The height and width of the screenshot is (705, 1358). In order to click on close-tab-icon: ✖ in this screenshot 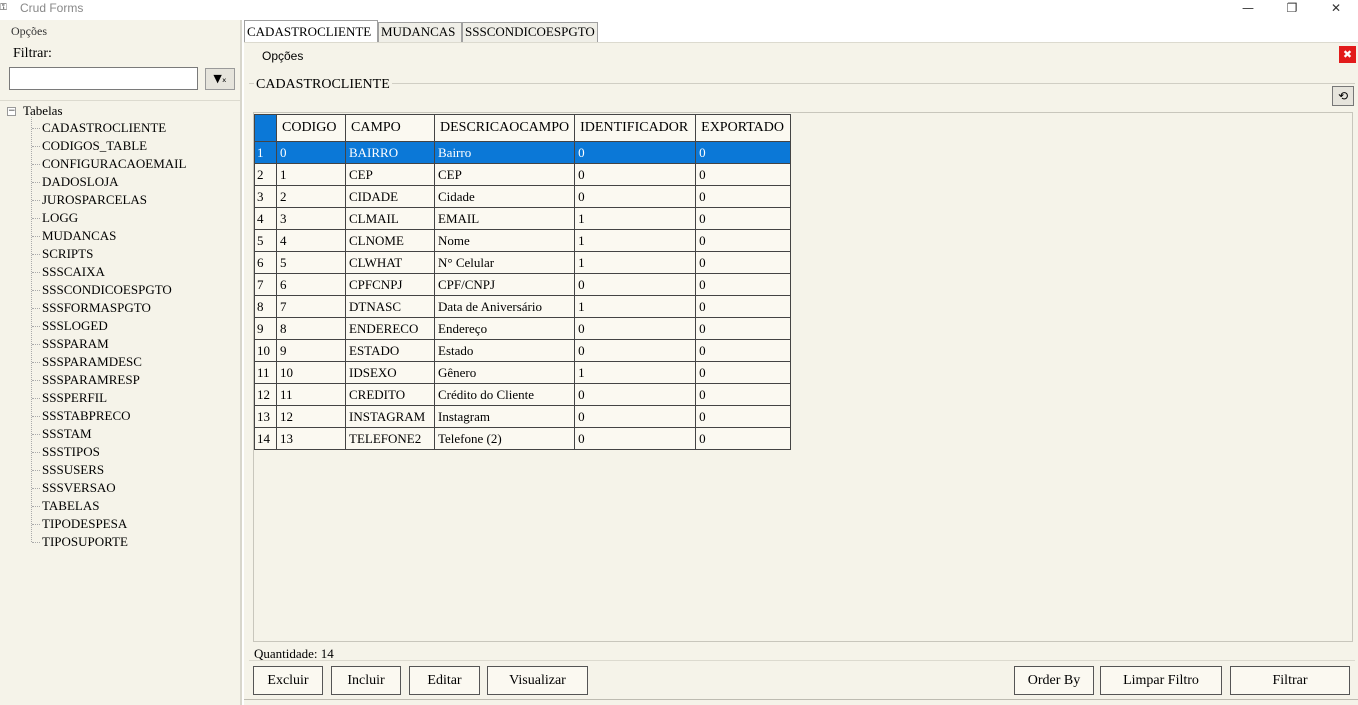, I will do `click(1347, 54)`.